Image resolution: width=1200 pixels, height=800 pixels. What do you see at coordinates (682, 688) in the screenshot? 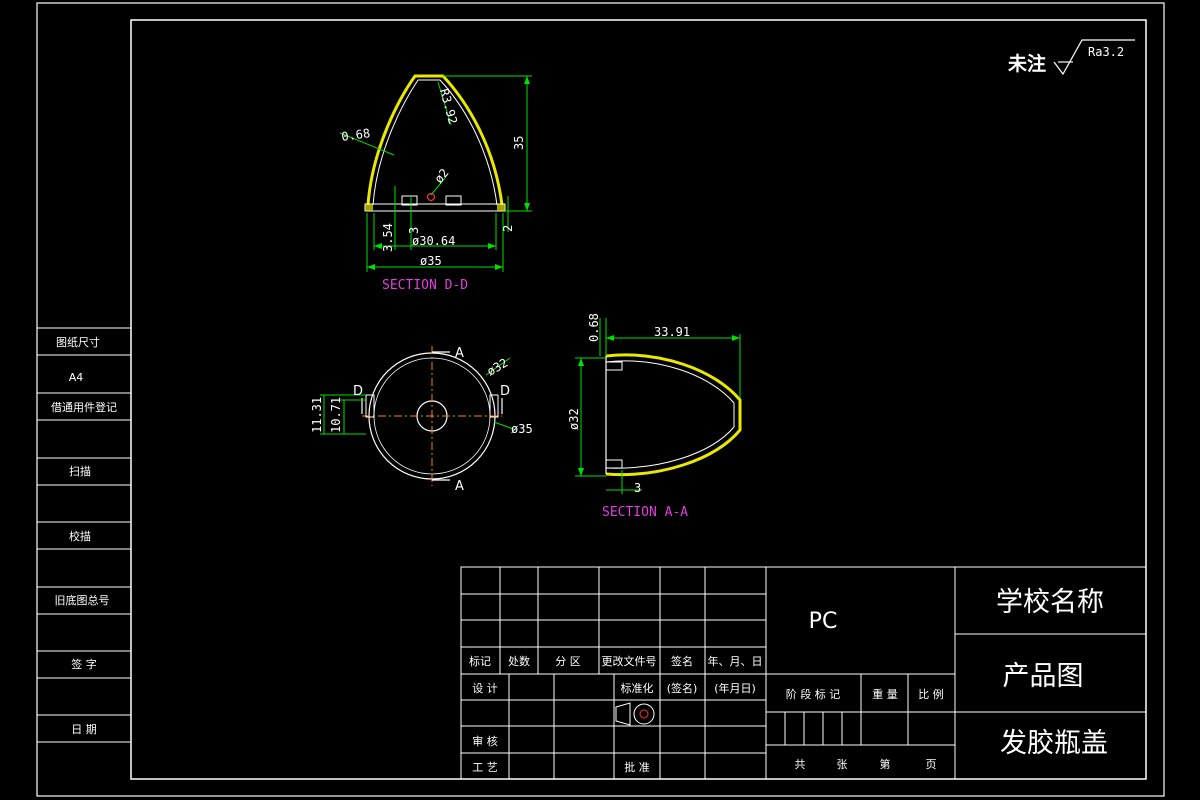
I see `sign-paren-label: (签名)` at bounding box center [682, 688].